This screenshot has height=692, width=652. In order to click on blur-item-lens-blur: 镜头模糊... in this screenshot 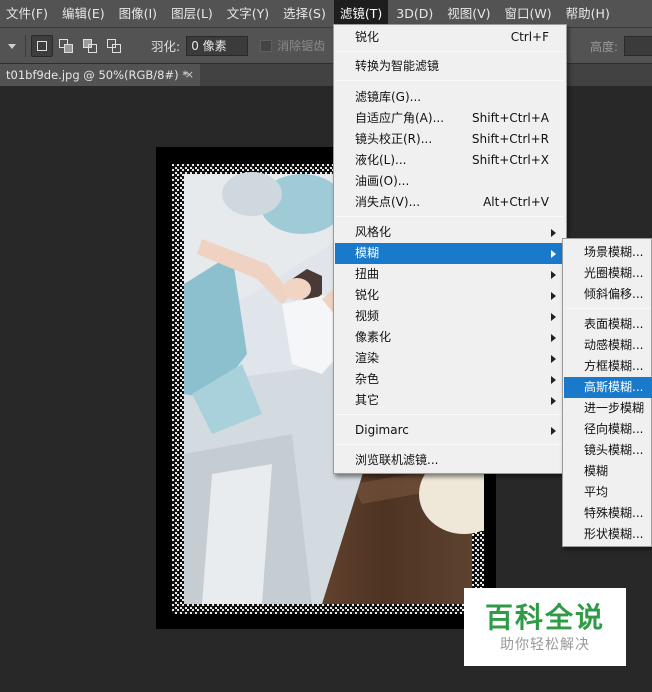, I will do `click(608, 450)`.